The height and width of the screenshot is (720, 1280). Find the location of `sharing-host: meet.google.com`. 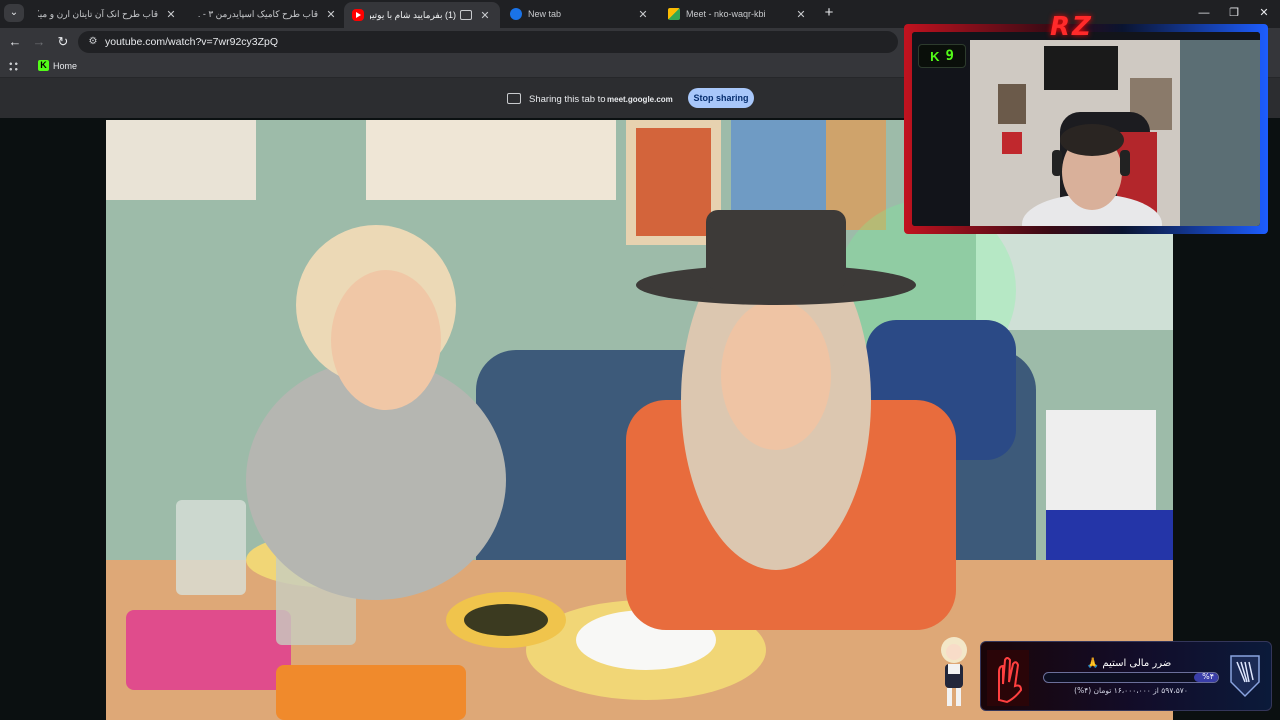

sharing-host: meet.google.com is located at coordinates (640, 99).